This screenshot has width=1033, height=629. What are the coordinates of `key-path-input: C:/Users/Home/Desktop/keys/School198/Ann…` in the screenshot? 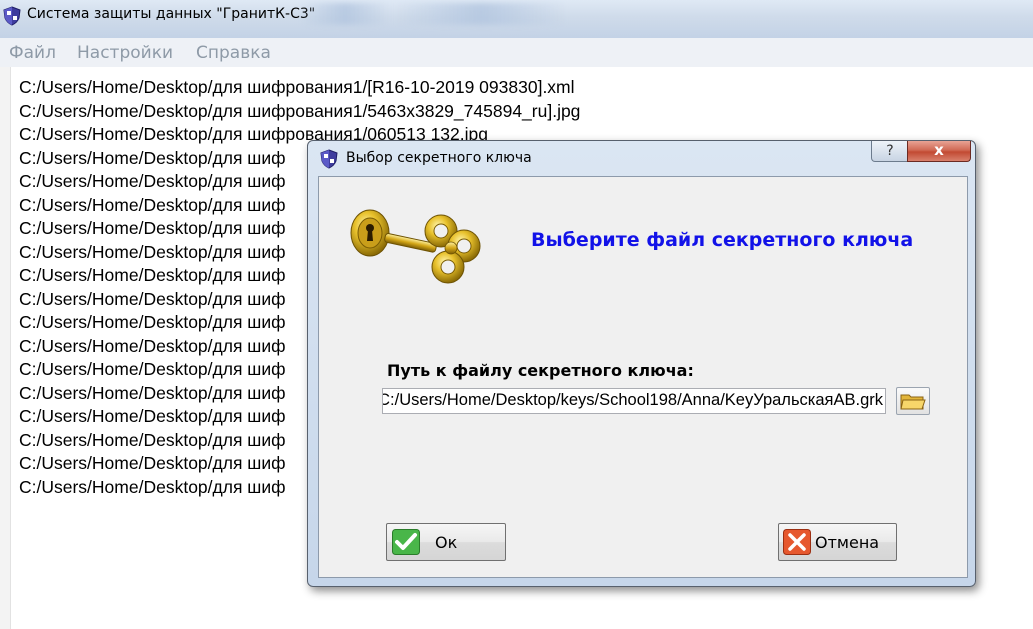 It's located at (634, 401).